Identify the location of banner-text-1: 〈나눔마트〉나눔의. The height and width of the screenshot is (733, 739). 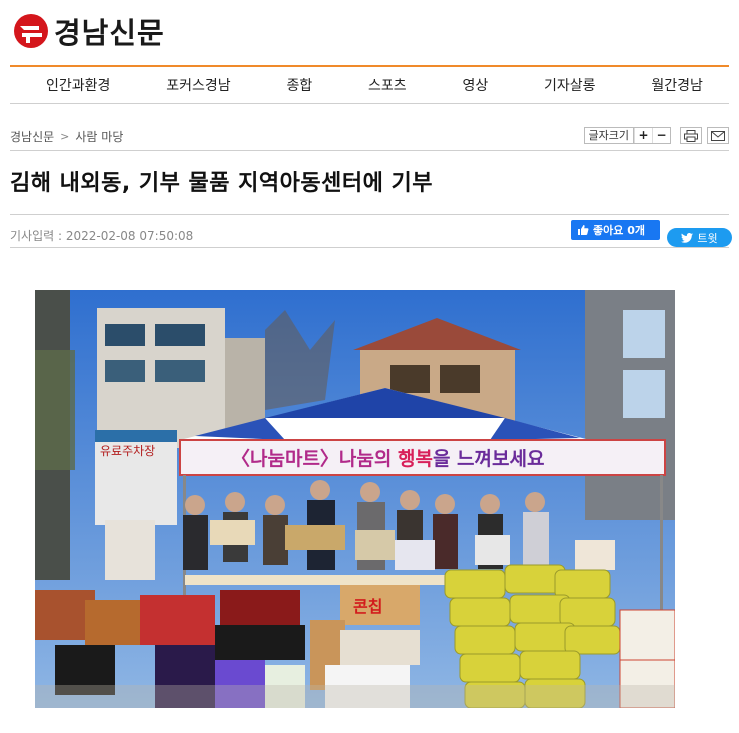
(314, 458).